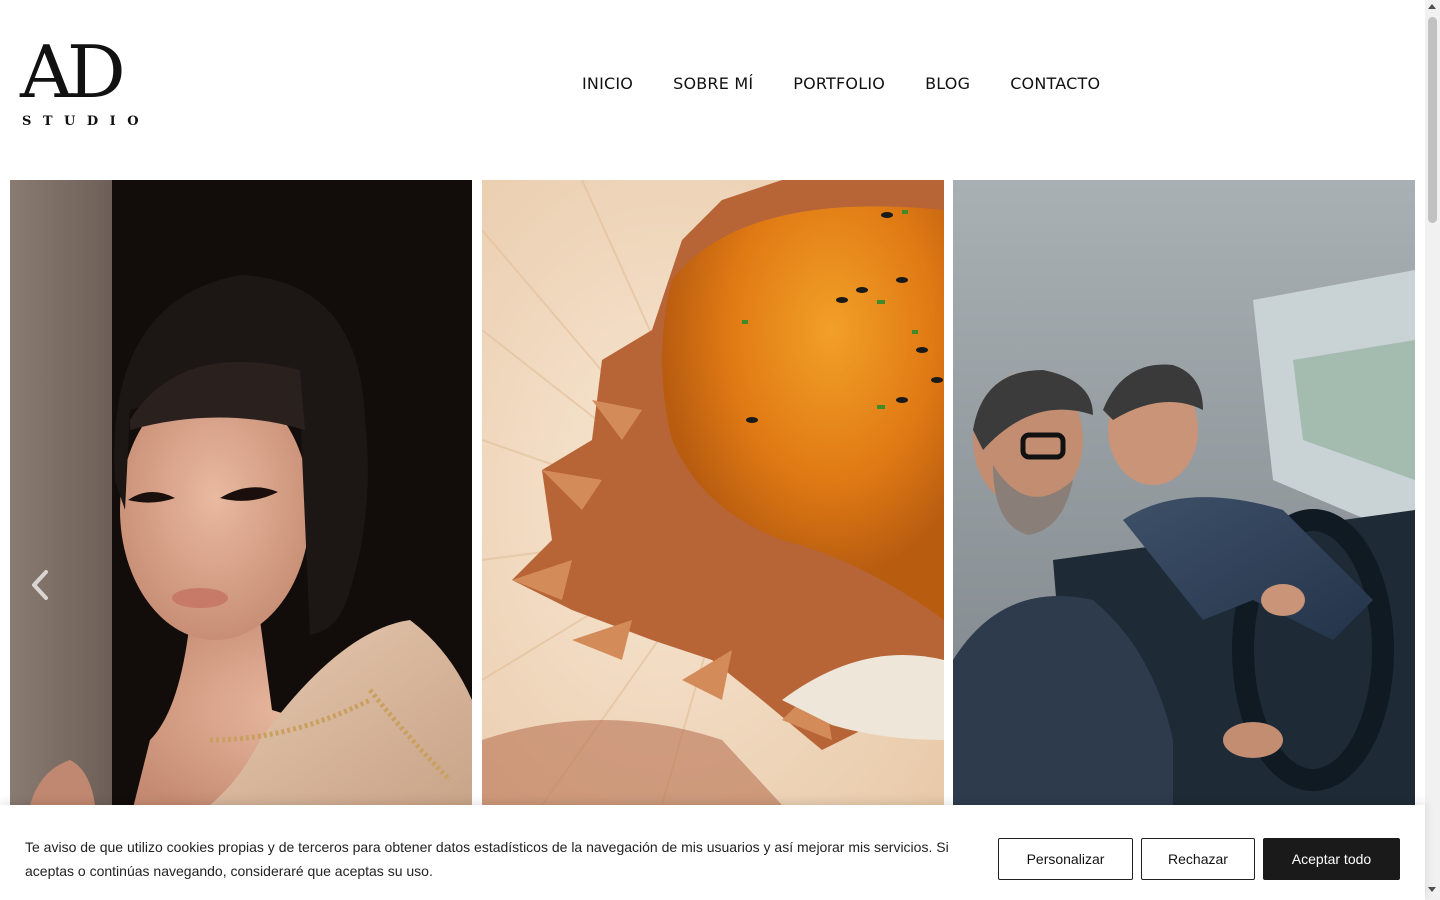 The image size is (1440, 900). What do you see at coordinates (713, 84) in the screenshot?
I see `nav-item-sobre-mi: SOBRE MÍ` at bounding box center [713, 84].